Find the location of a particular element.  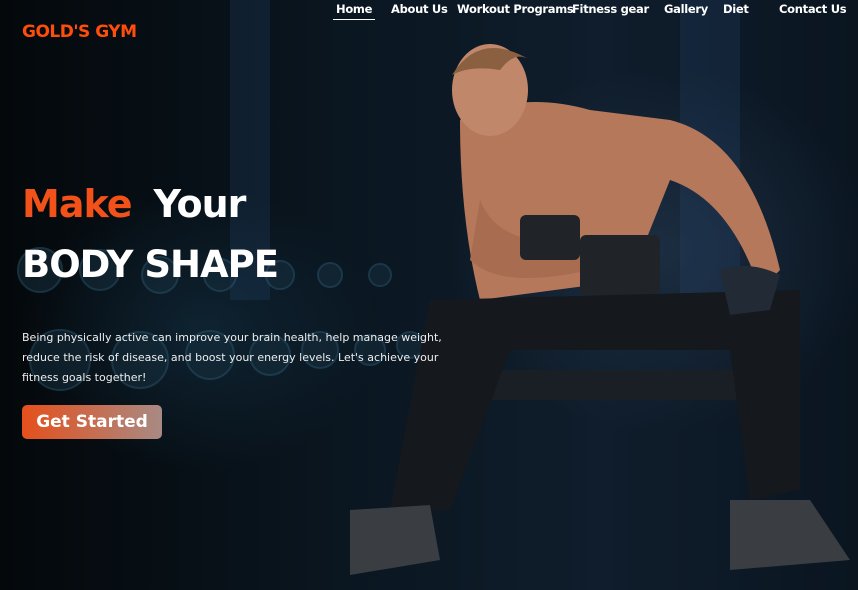

nav-about-us: About Us is located at coordinates (419, 9).